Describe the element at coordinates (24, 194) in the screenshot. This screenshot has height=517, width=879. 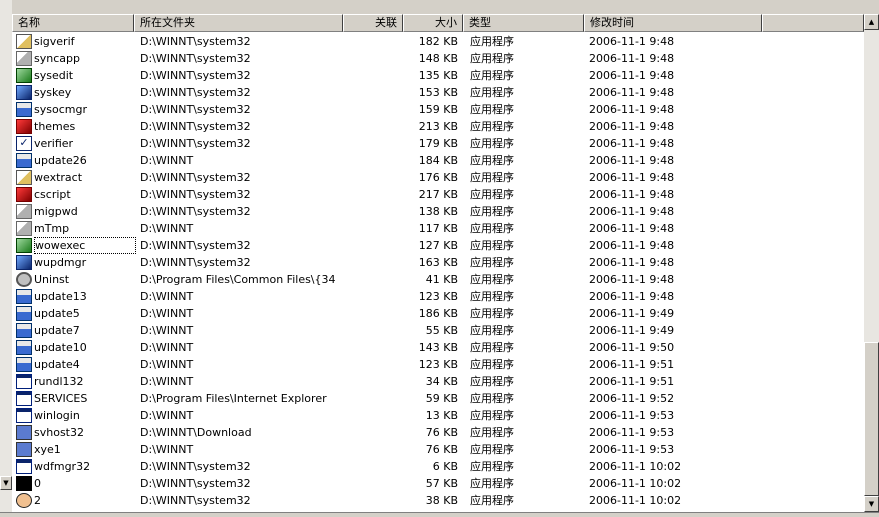
I see `script-icon` at that location.